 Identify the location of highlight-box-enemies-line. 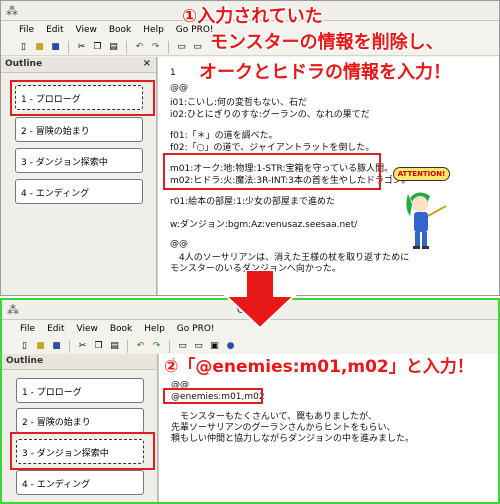
(213, 396).